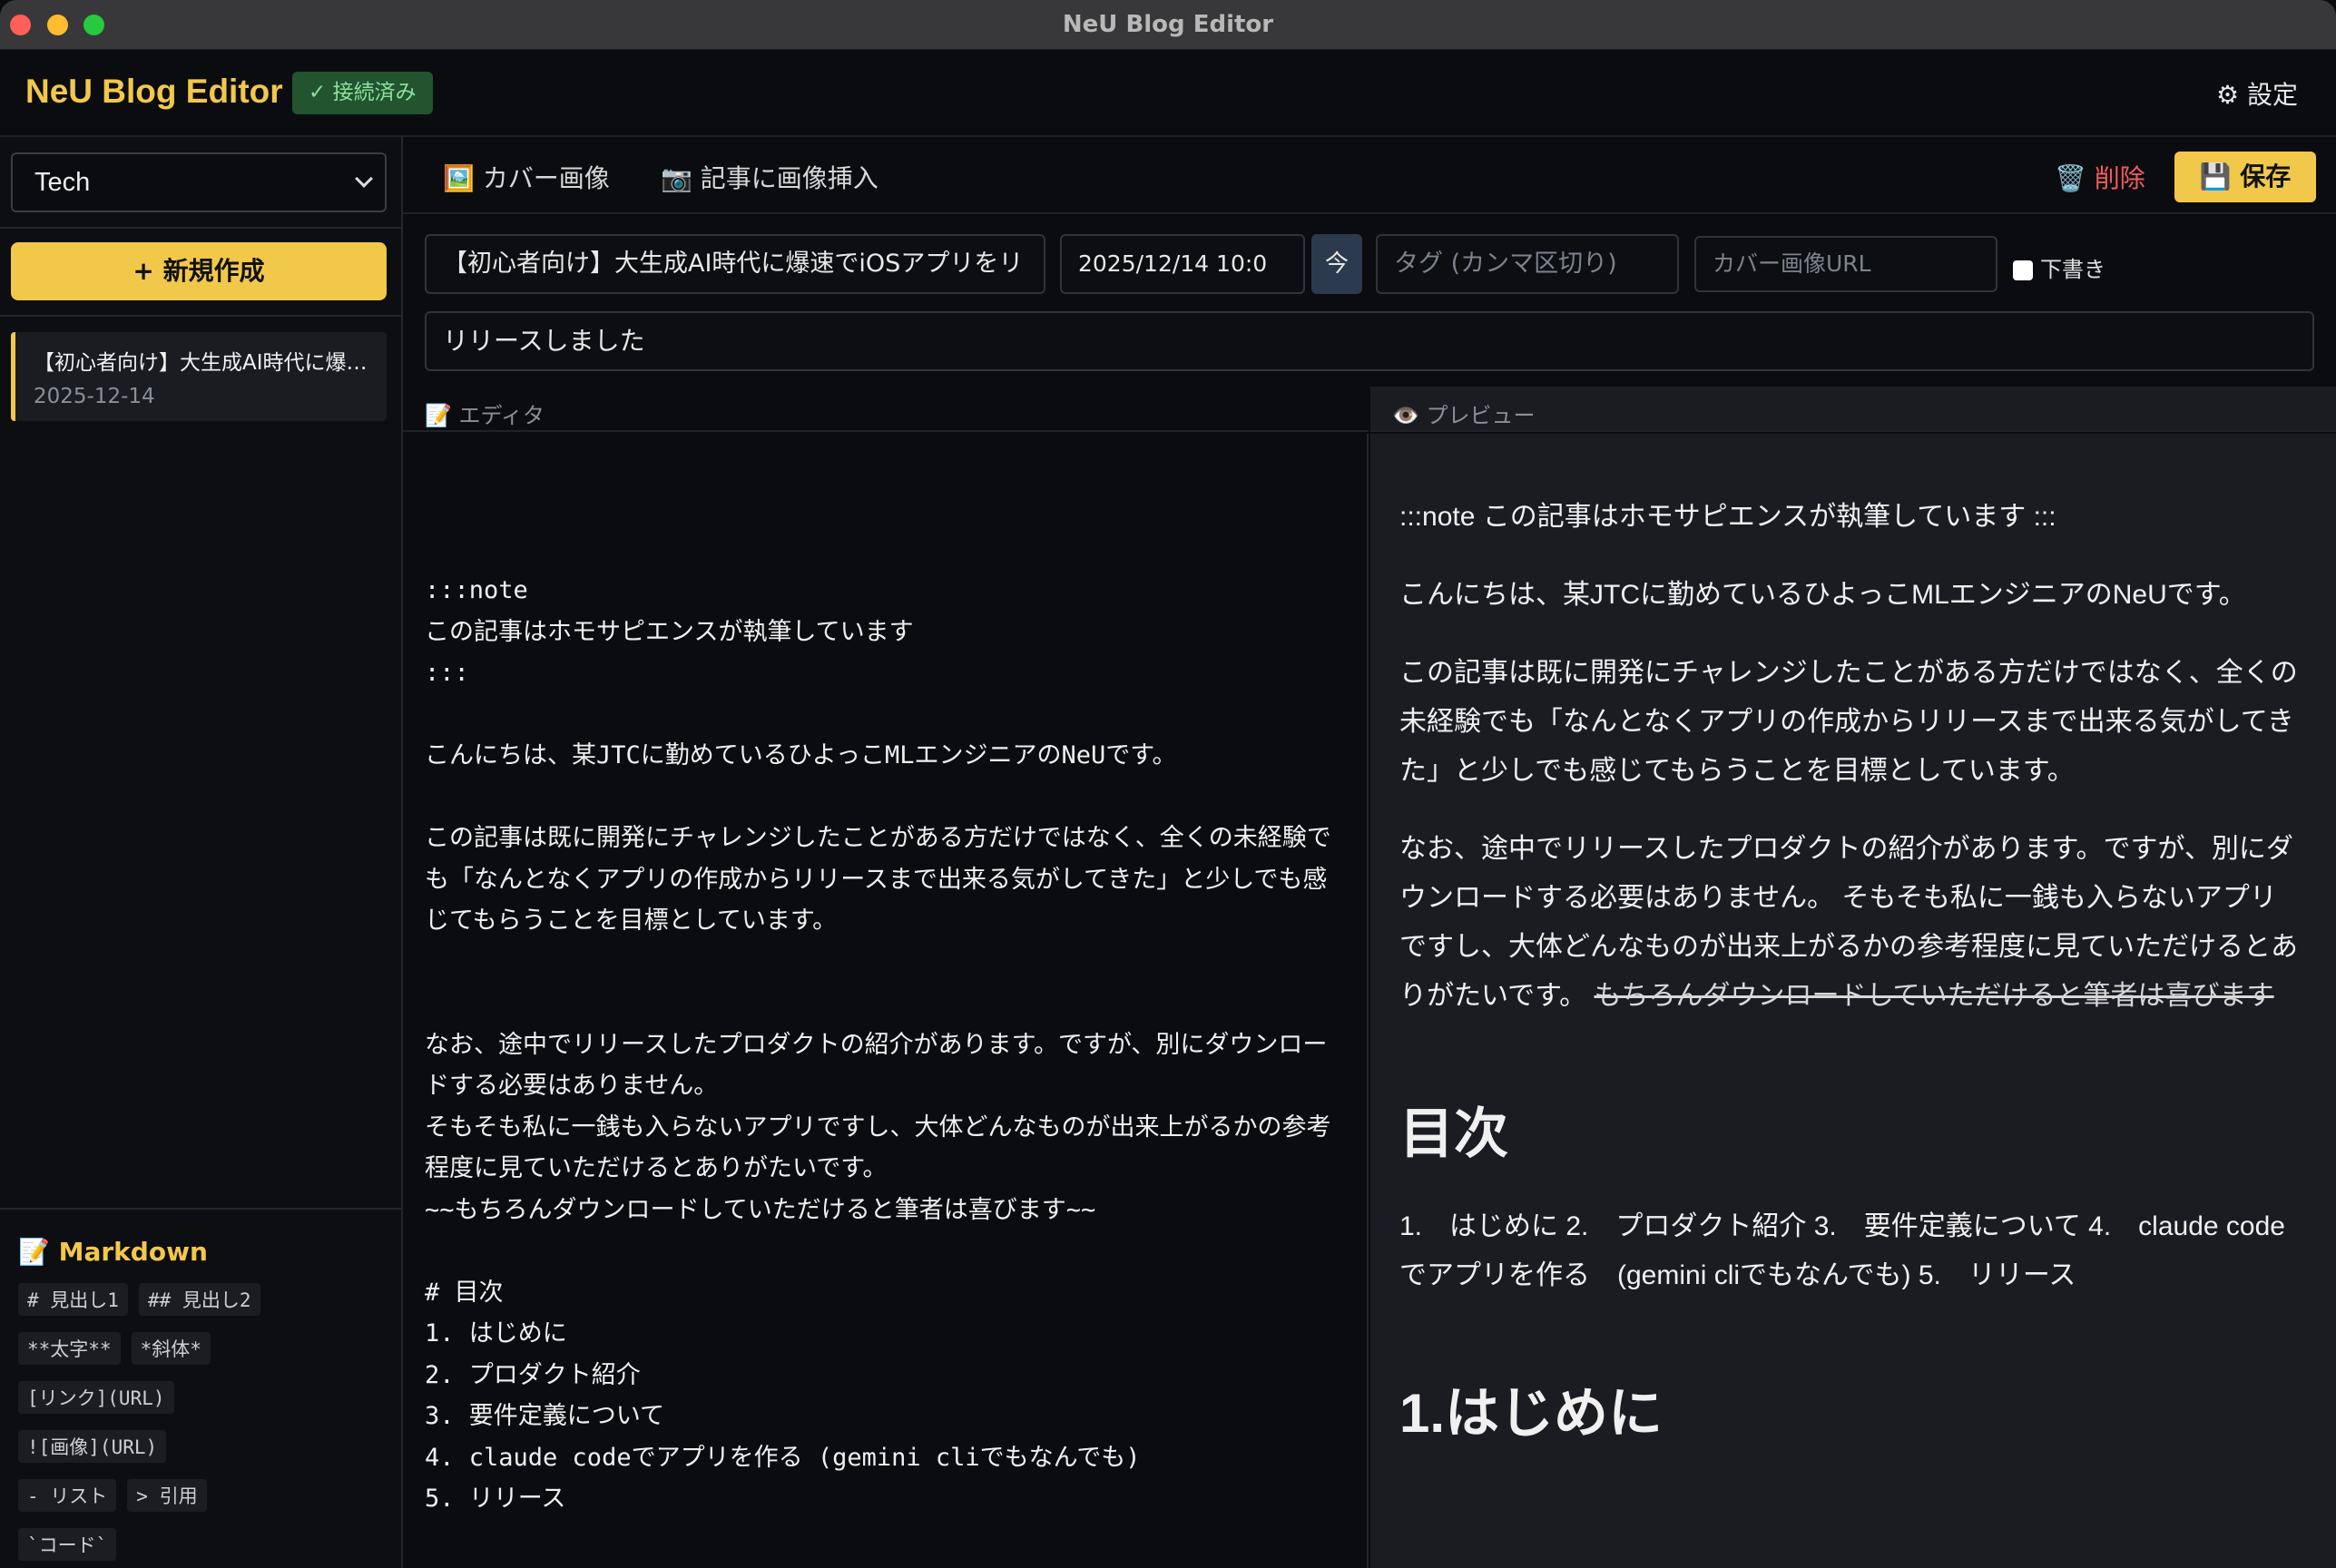 The height and width of the screenshot is (1568, 2336). What do you see at coordinates (69, 1348) in the screenshot?
I see `md-chip-bold: **太字**` at bounding box center [69, 1348].